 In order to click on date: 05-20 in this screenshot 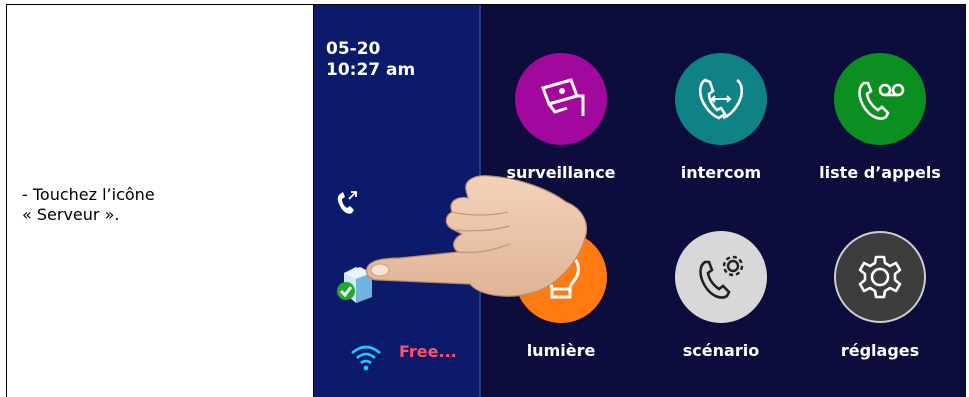, I will do `click(353, 49)`.